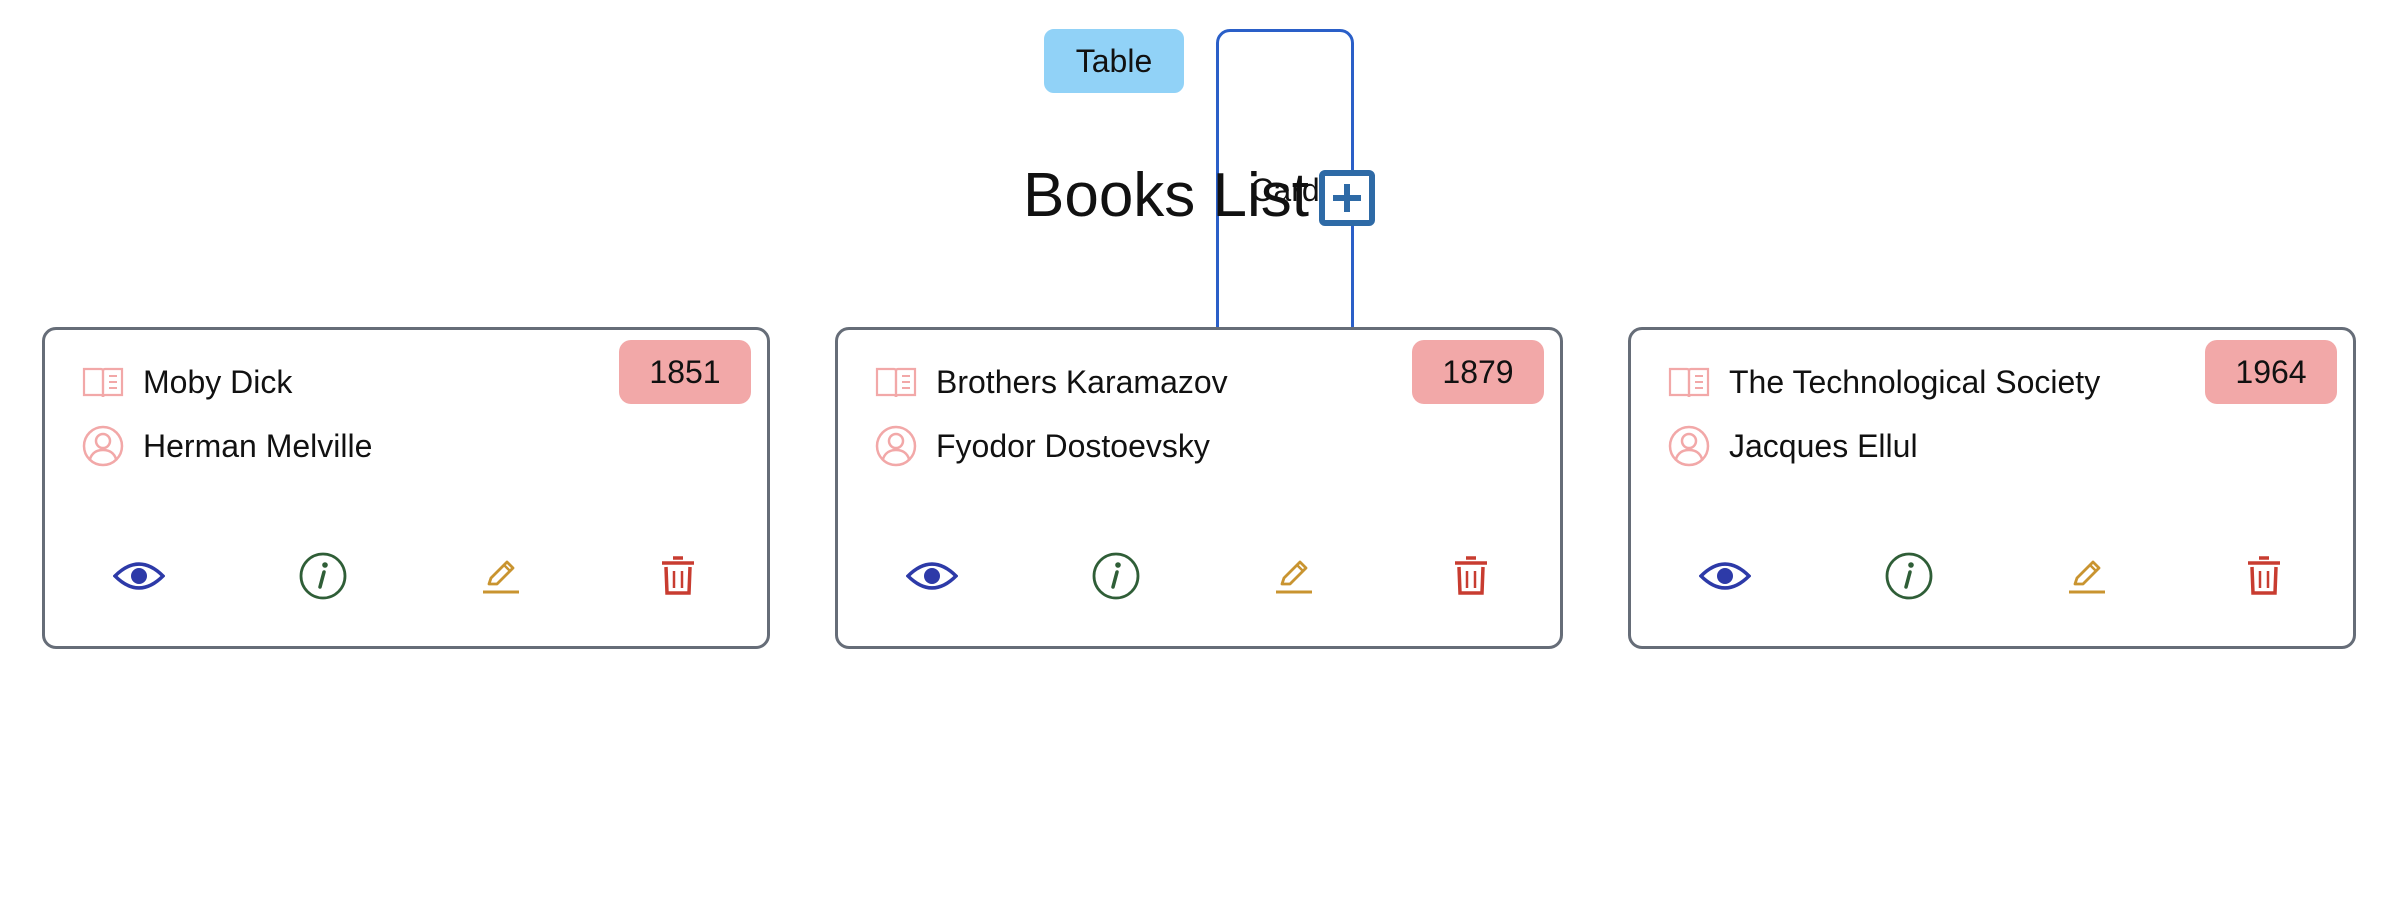  Describe the element at coordinates (1073, 445) in the screenshot. I see `book-author: Fyodor Dostoevsky` at that location.